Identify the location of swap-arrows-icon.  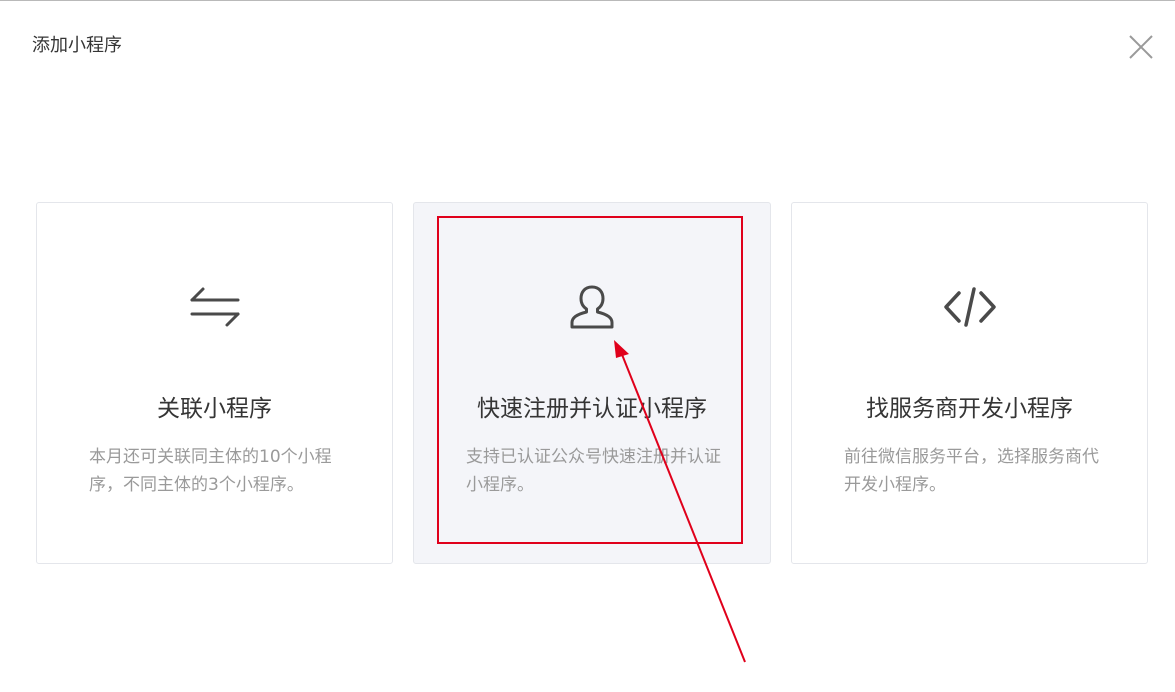
(214, 307).